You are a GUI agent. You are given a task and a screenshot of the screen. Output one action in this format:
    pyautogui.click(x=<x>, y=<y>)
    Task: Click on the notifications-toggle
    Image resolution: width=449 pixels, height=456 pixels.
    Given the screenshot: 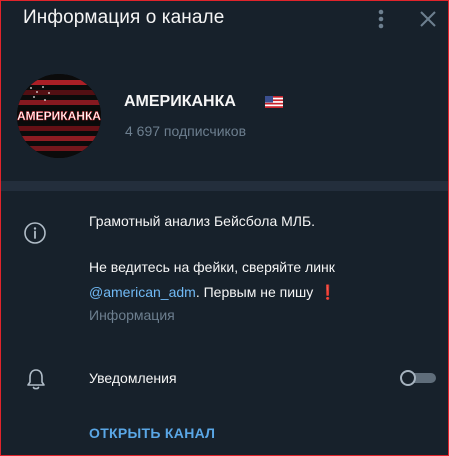 What is the action you would take?
    pyautogui.click(x=418, y=378)
    